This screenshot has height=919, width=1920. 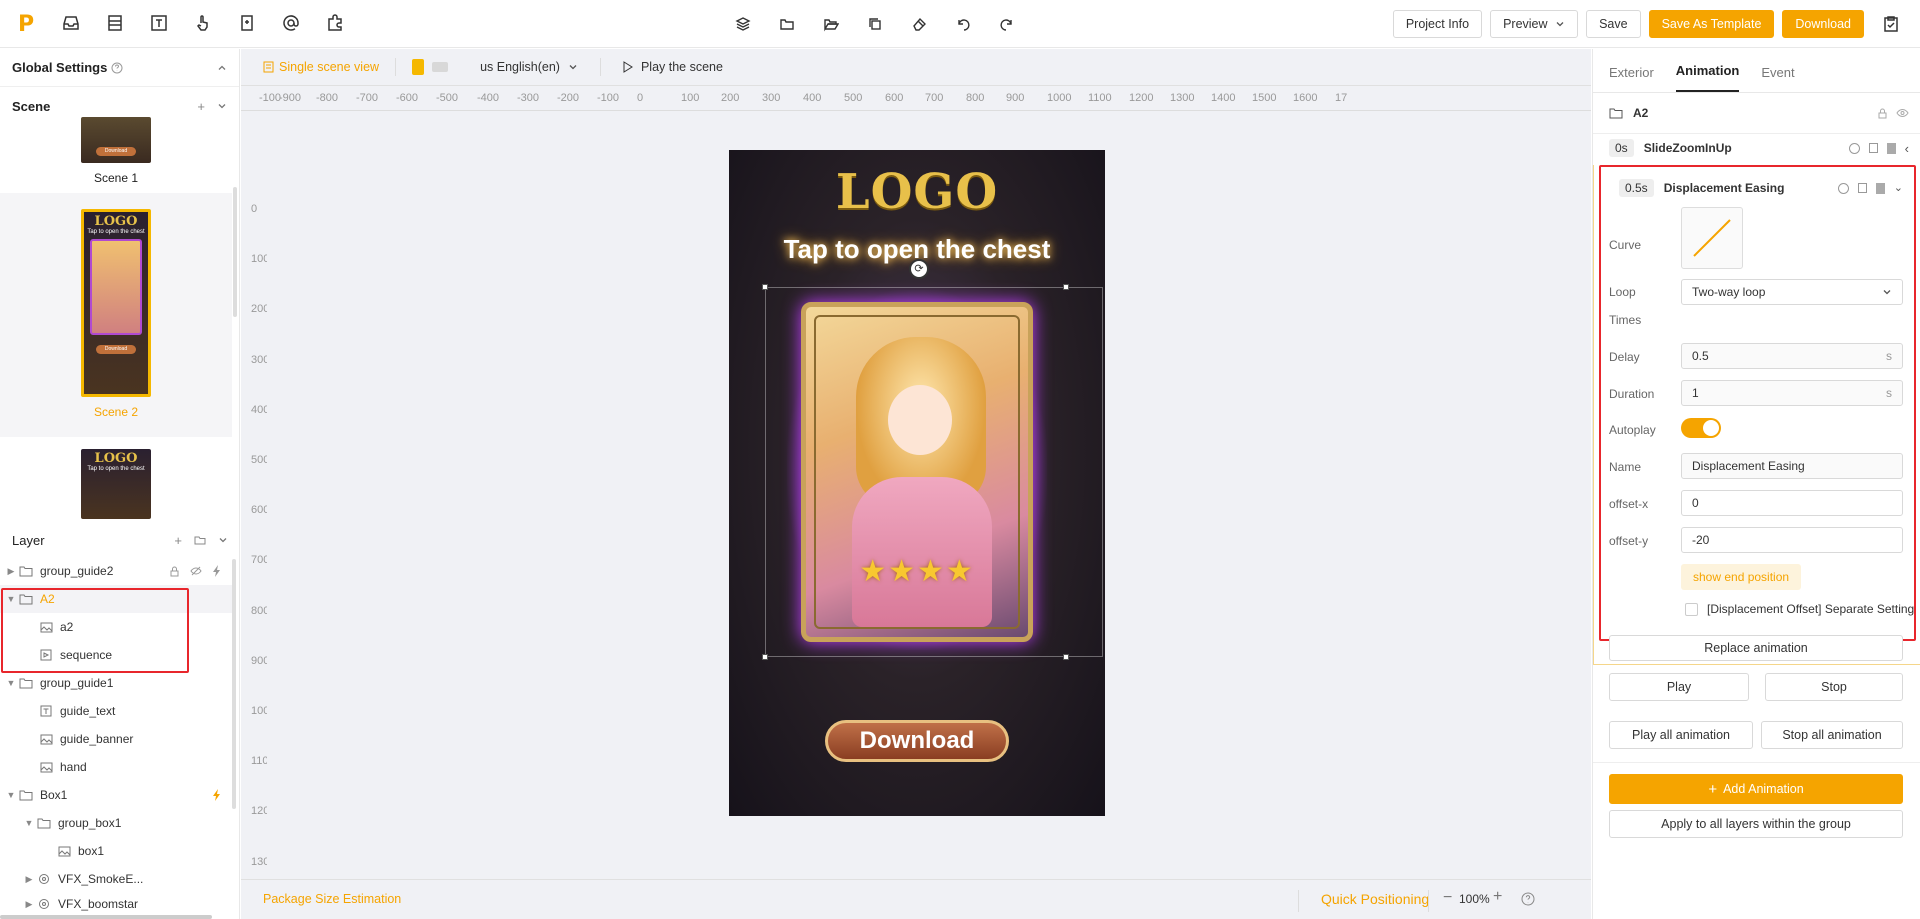 I want to click on scene-item: LOGO Tap to open the chest, so click(x=116, y=484).